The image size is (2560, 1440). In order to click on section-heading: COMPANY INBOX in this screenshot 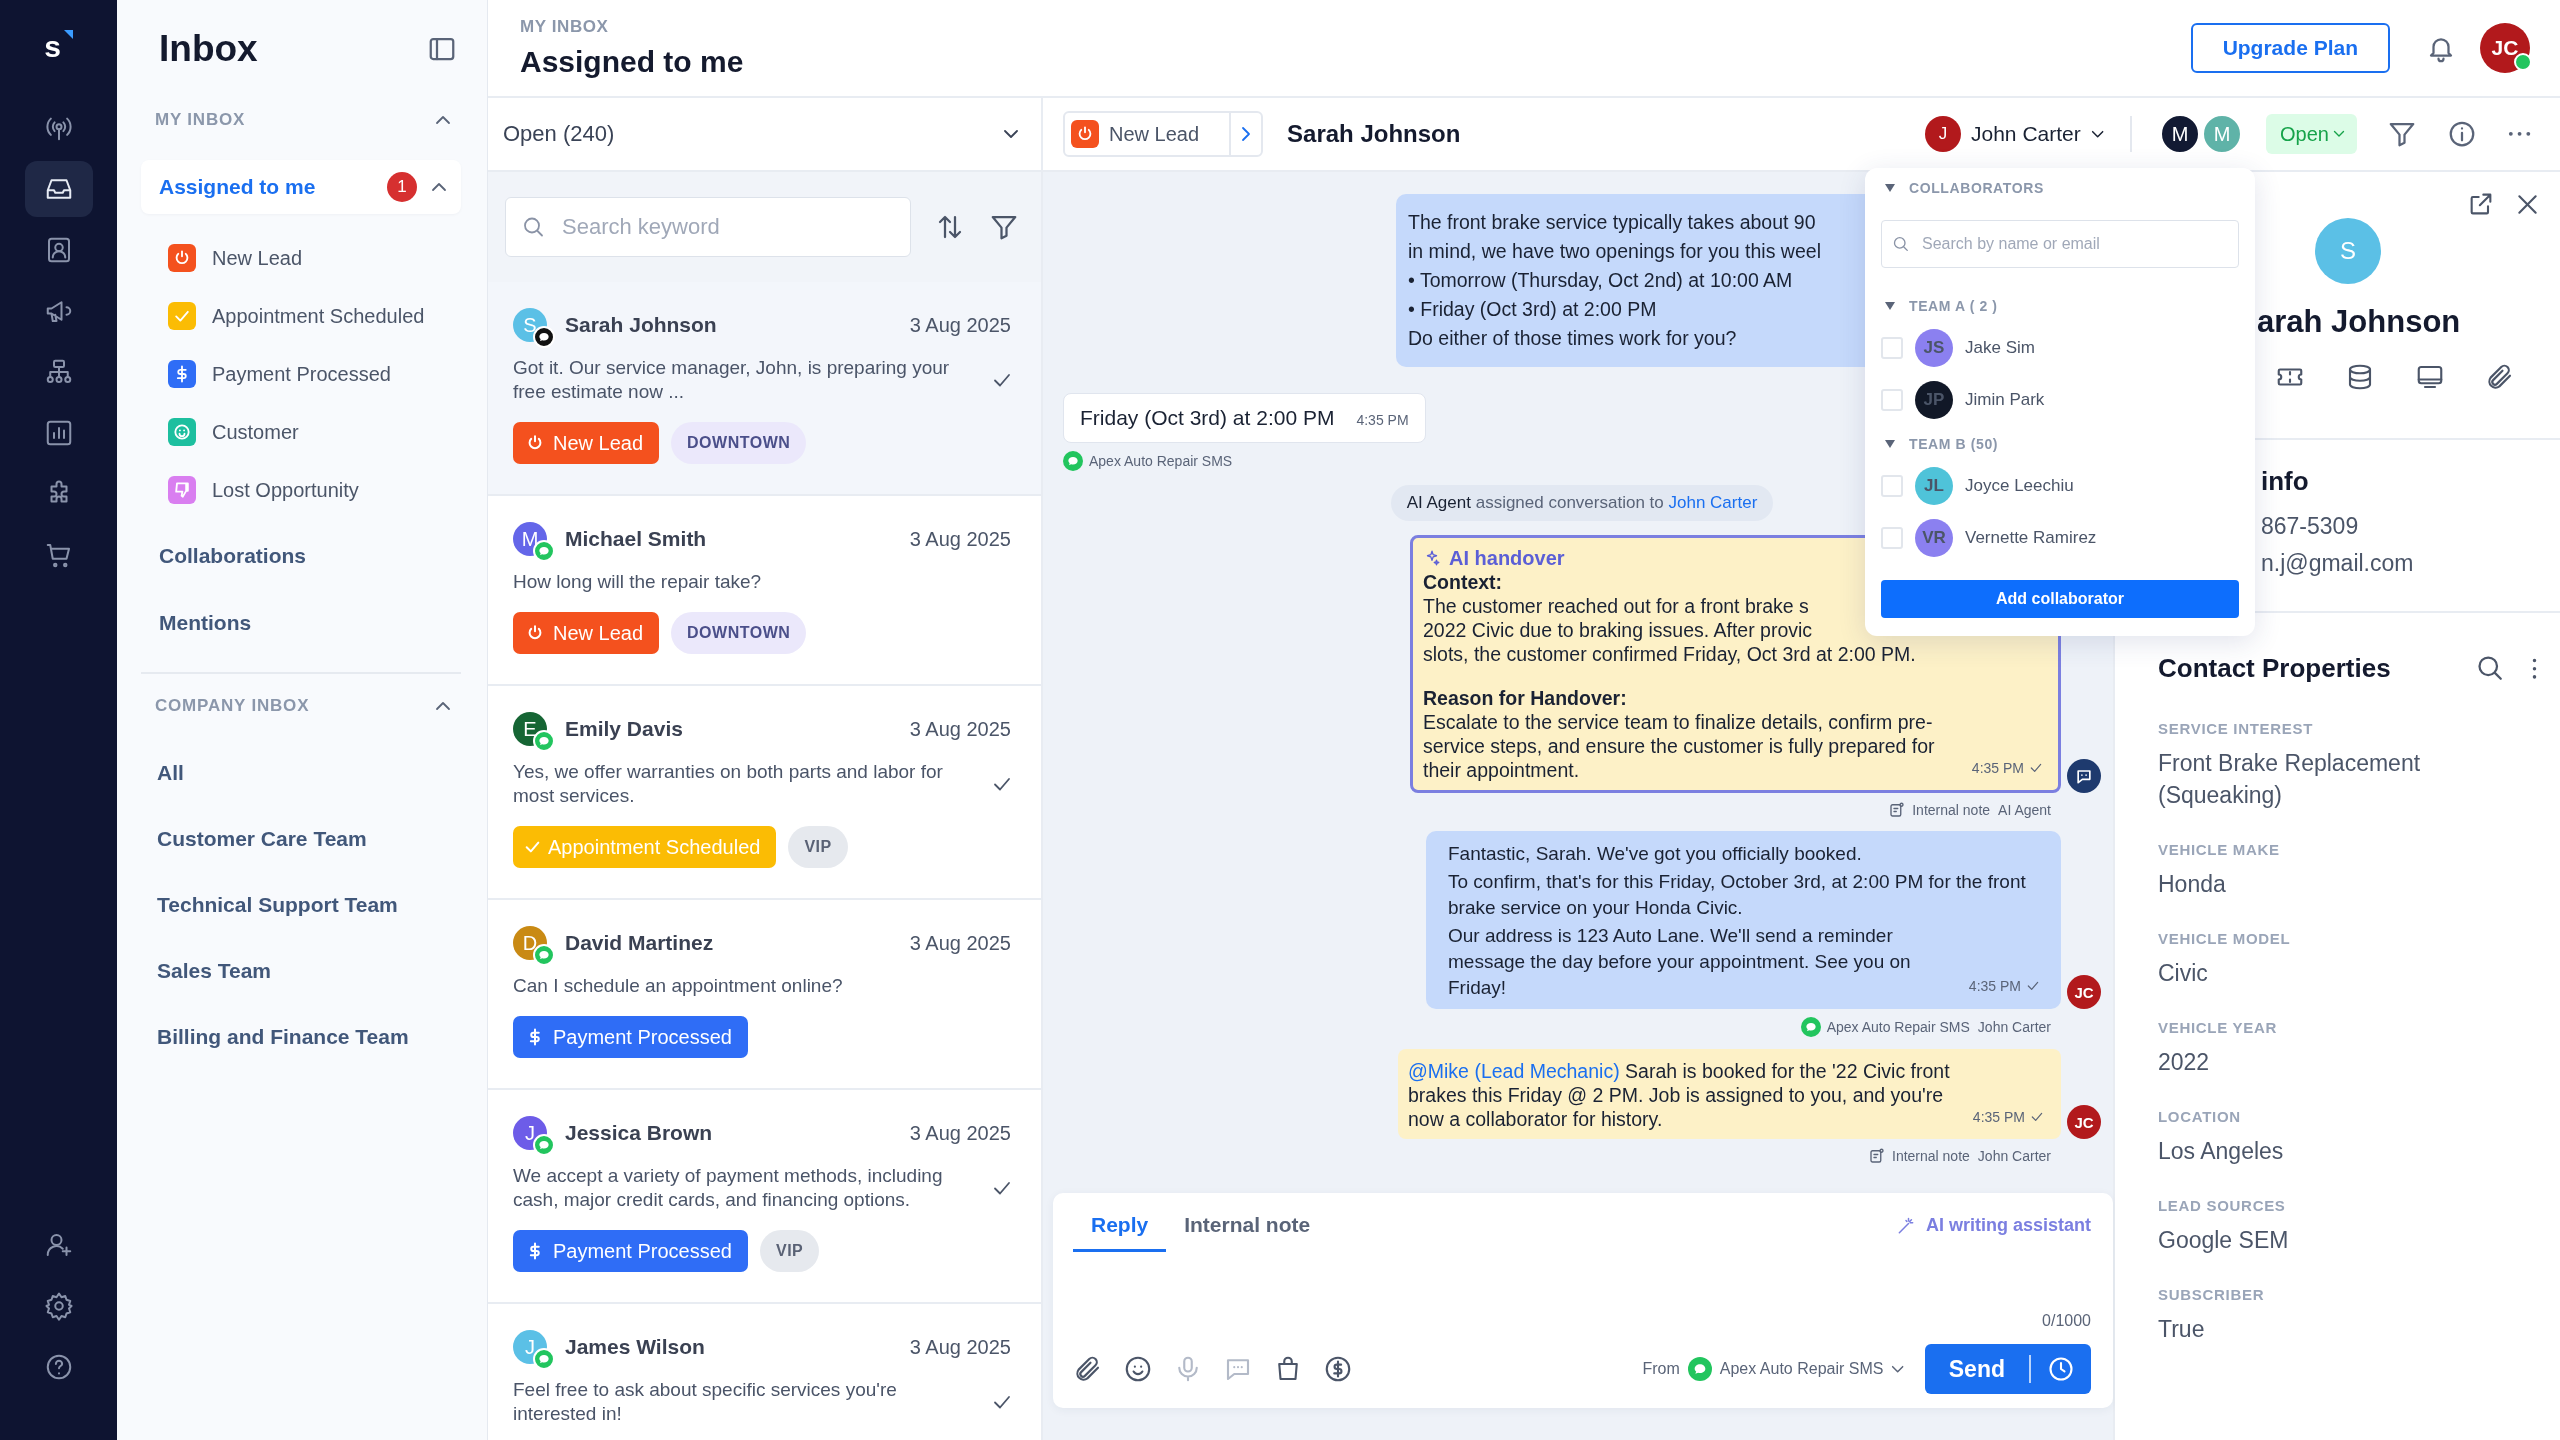, I will do `click(232, 706)`.